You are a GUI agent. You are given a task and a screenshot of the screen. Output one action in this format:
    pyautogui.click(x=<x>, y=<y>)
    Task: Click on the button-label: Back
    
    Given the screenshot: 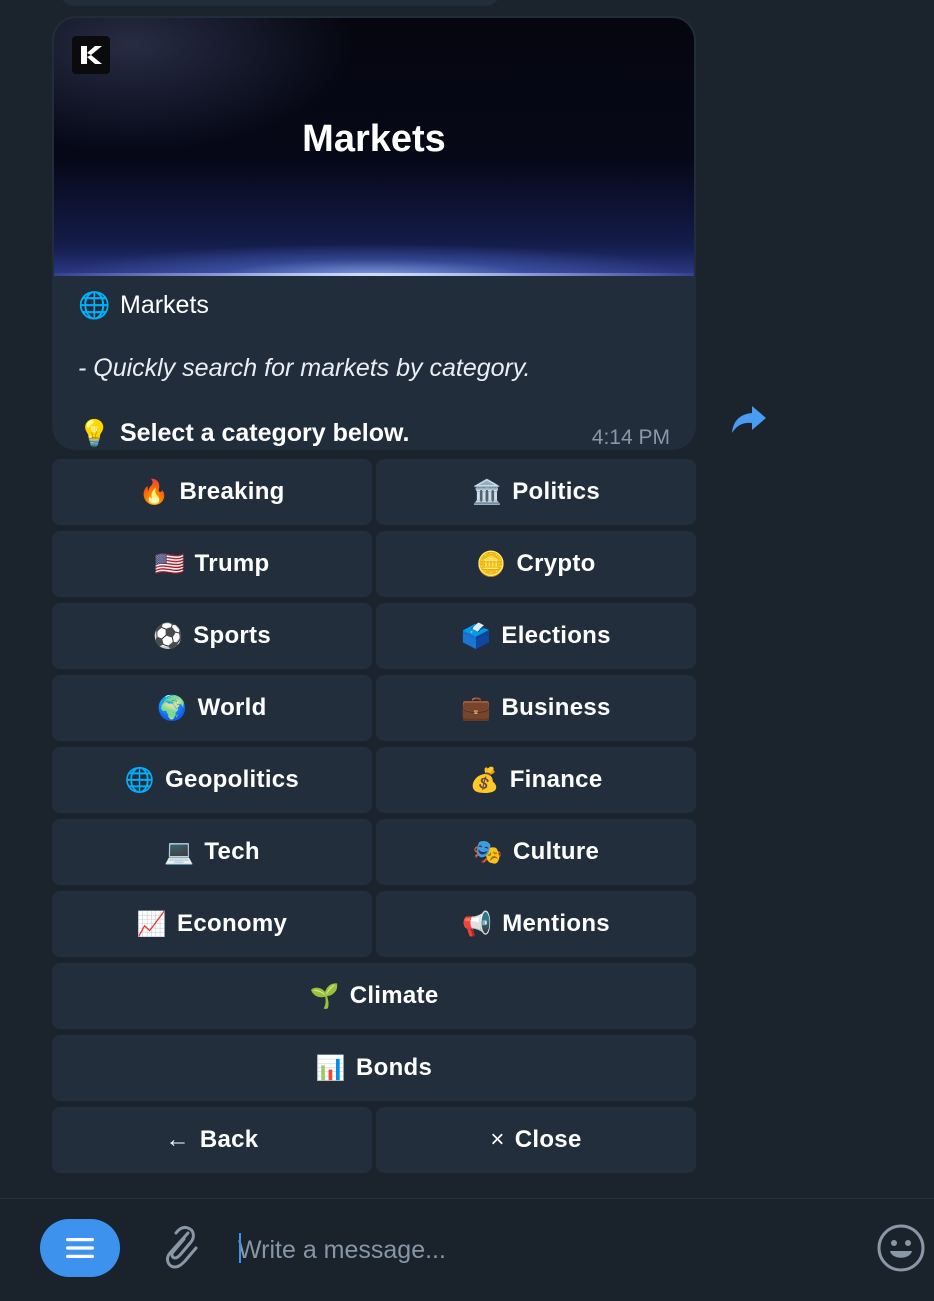 What is the action you would take?
    pyautogui.click(x=229, y=1139)
    